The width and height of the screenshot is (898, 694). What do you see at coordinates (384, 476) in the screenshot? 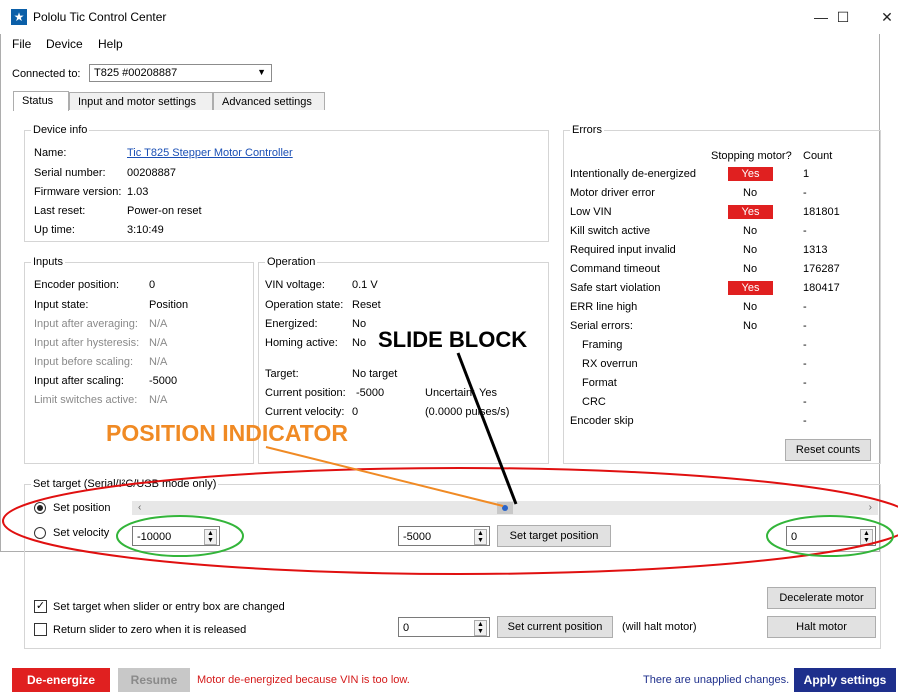
I see `position-indicator-arrow` at bounding box center [384, 476].